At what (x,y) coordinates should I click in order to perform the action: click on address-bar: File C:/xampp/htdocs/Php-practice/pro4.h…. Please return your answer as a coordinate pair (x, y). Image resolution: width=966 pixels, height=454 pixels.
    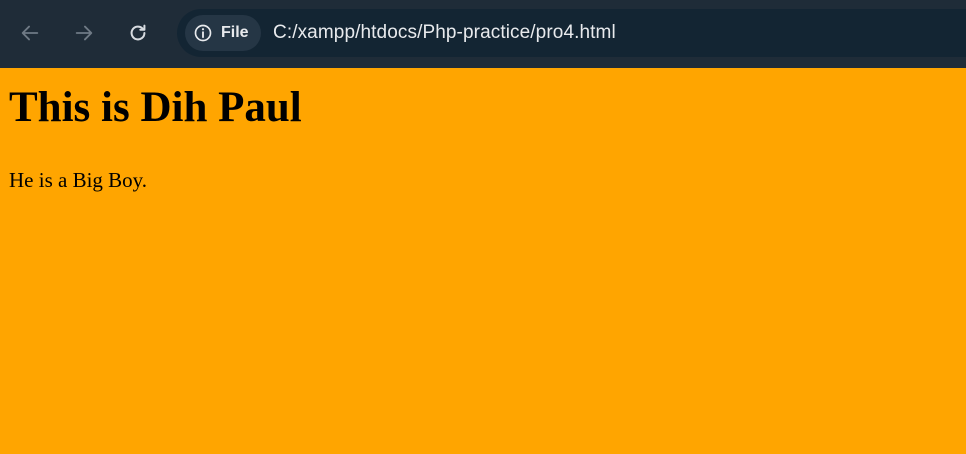
    Looking at the image, I should click on (571, 33).